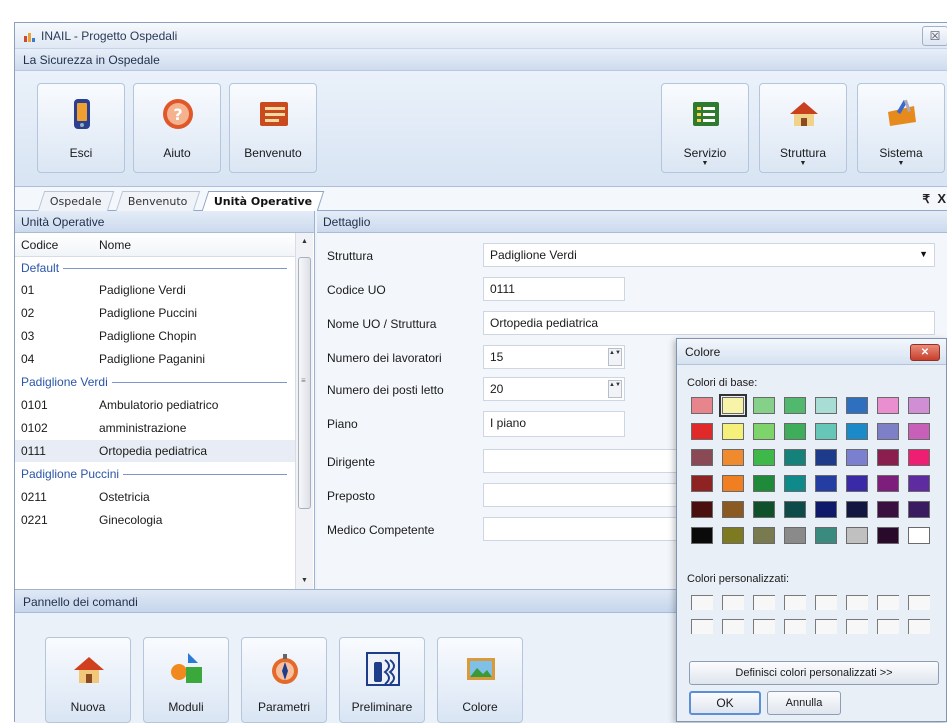  What do you see at coordinates (709, 255) in the screenshot?
I see `struttura-select: Padiglione Verdi ▼` at bounding box center [709, 255].